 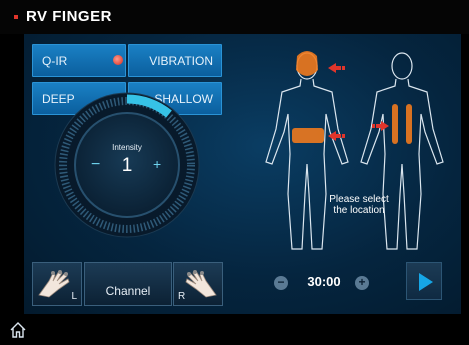 I want to click on left-channel-label: L, so click(x=74, y=296).